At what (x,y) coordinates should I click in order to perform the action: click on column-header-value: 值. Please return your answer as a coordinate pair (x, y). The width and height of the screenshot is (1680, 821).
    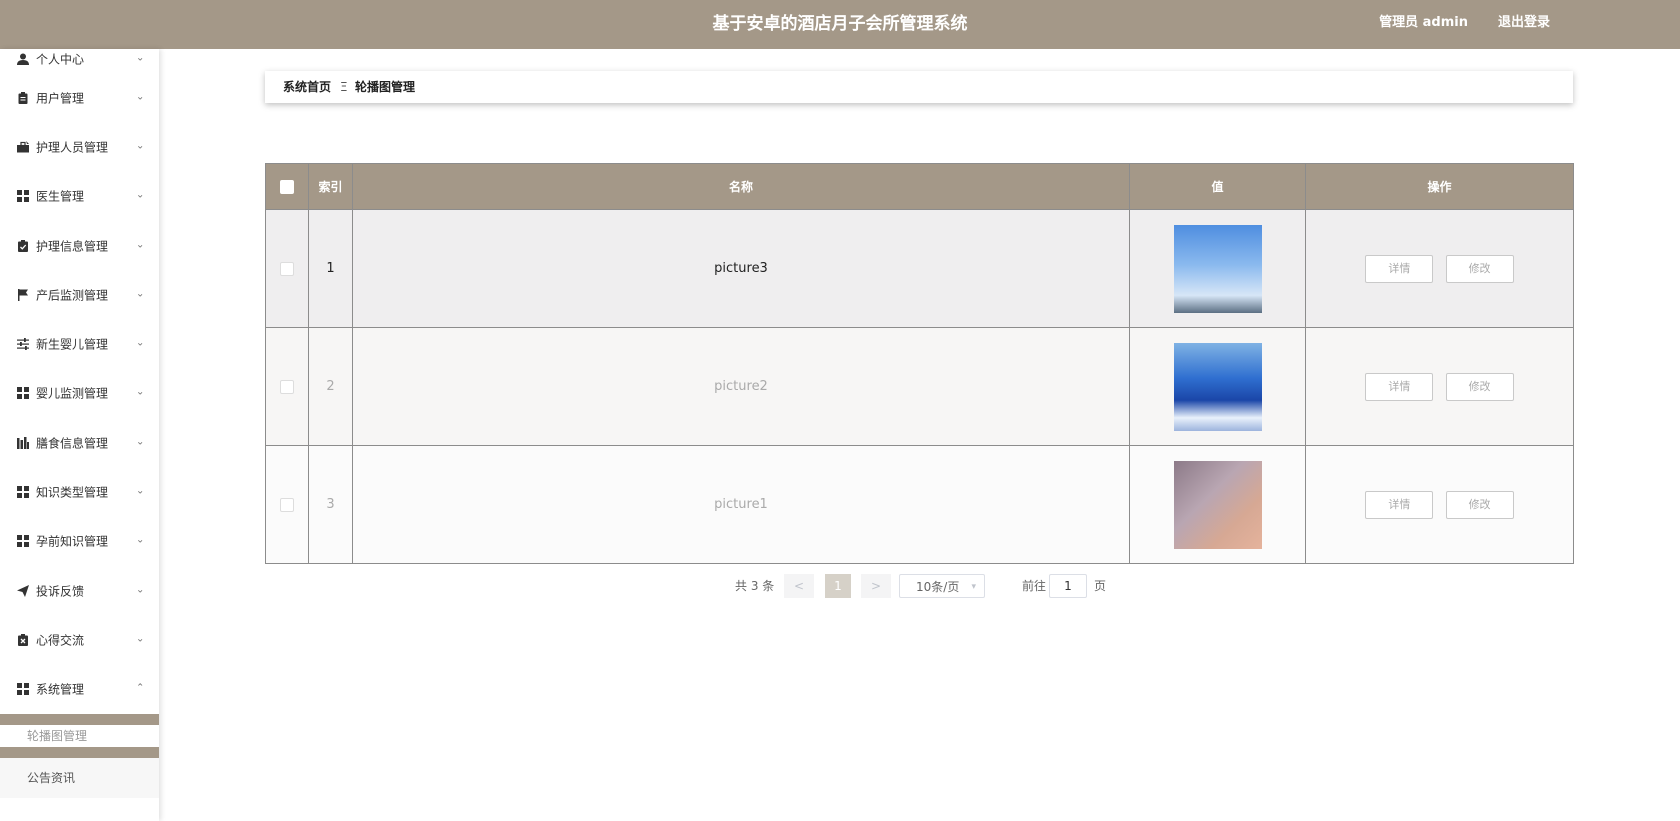
    Looking at the image, I should click on (1217, 186).